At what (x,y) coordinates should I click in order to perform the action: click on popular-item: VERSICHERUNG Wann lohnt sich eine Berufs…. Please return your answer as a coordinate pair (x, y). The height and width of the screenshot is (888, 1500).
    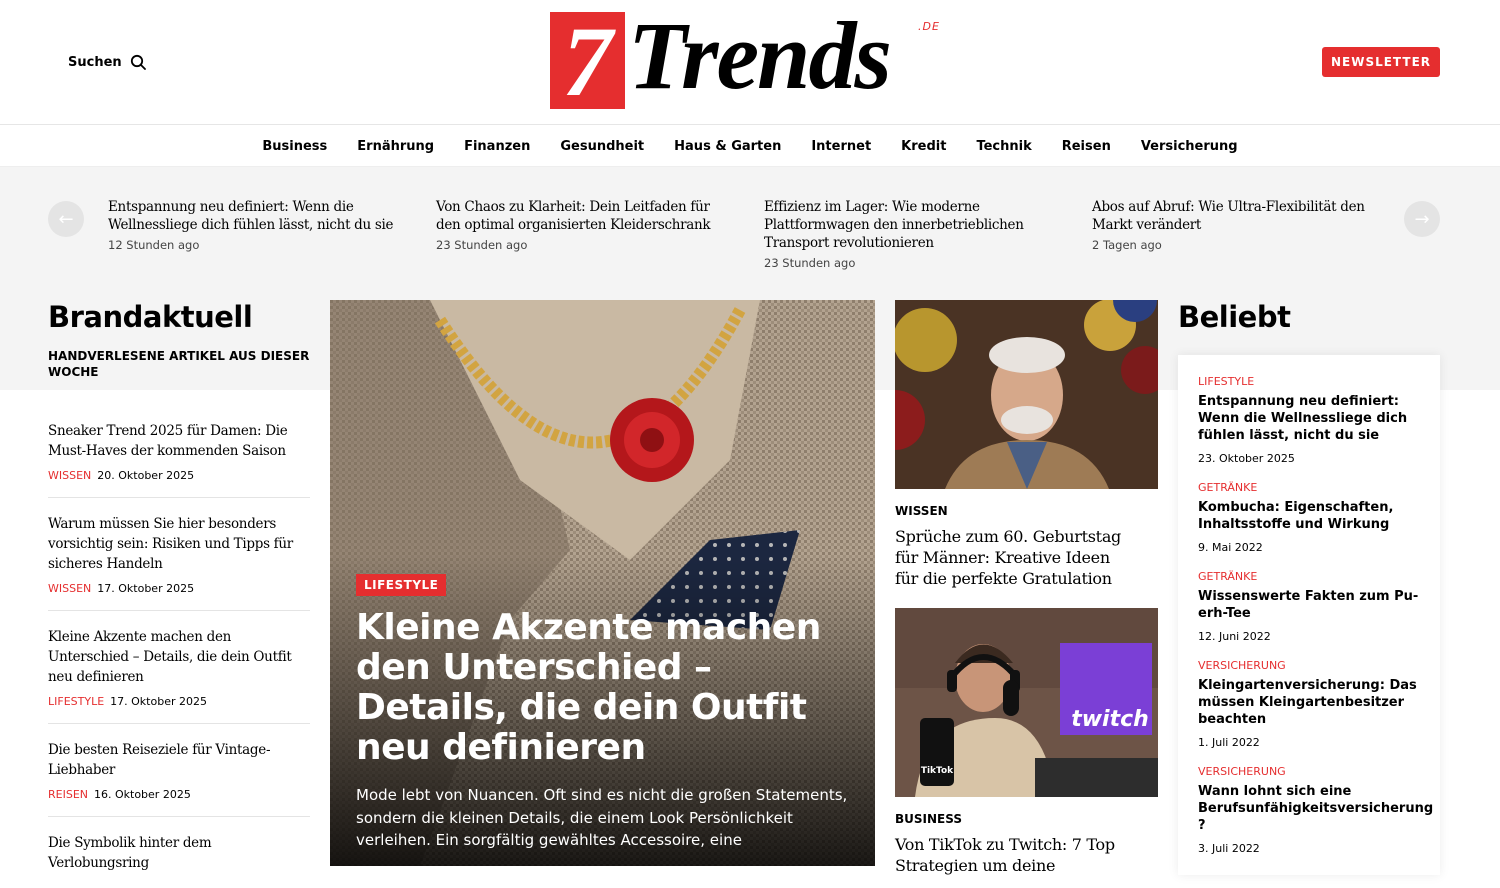
    Looking at the image, I should click on (1315, 810).